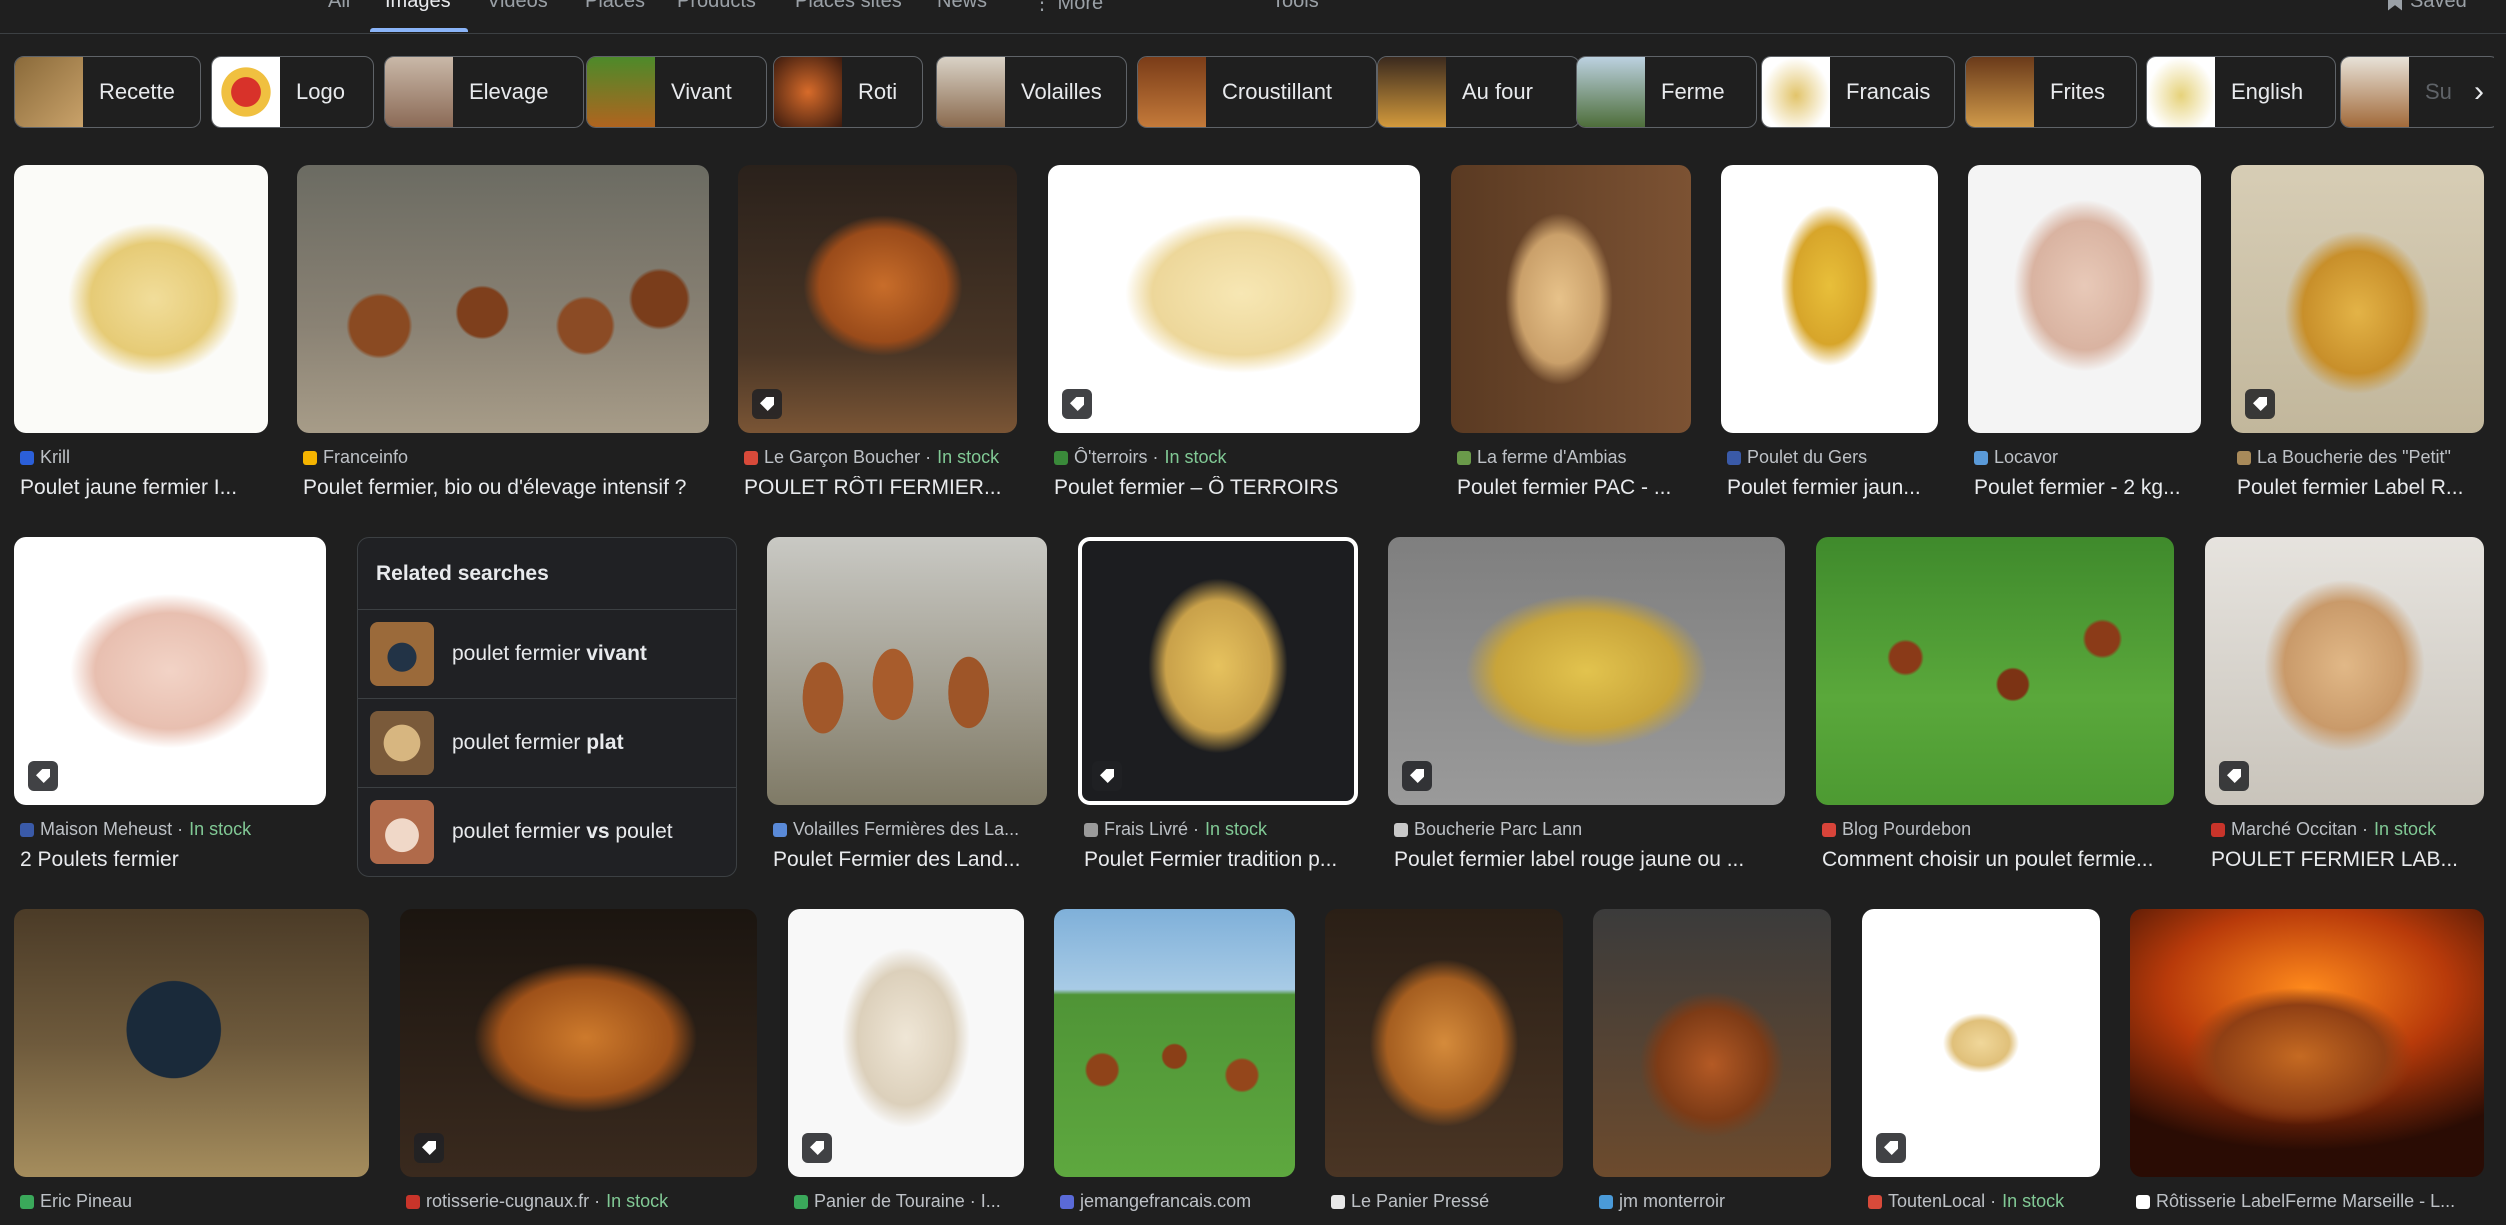 The height and width of the screenshot is (1225, 2506). I want to click on result-source: jm monterroir, so click(1715, 1201).